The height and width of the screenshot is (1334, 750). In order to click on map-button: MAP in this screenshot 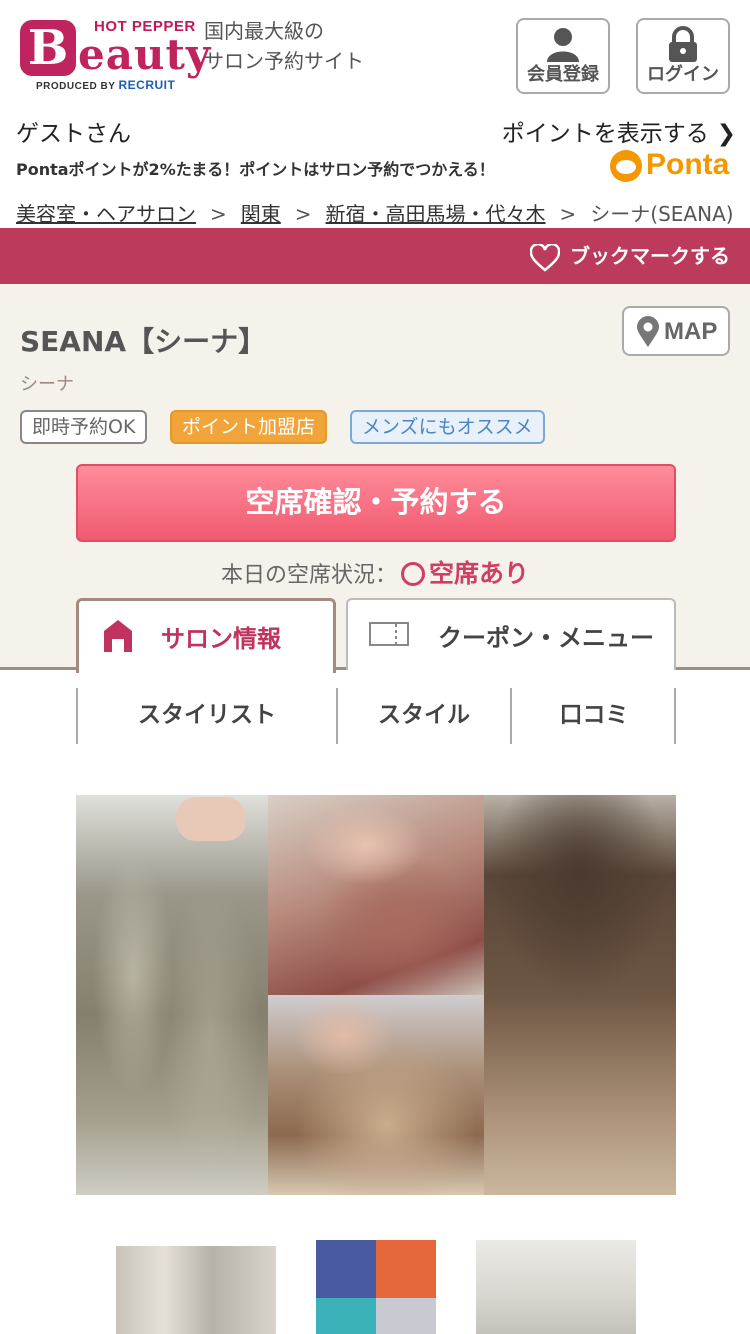, I will do `click(676, 331)`.